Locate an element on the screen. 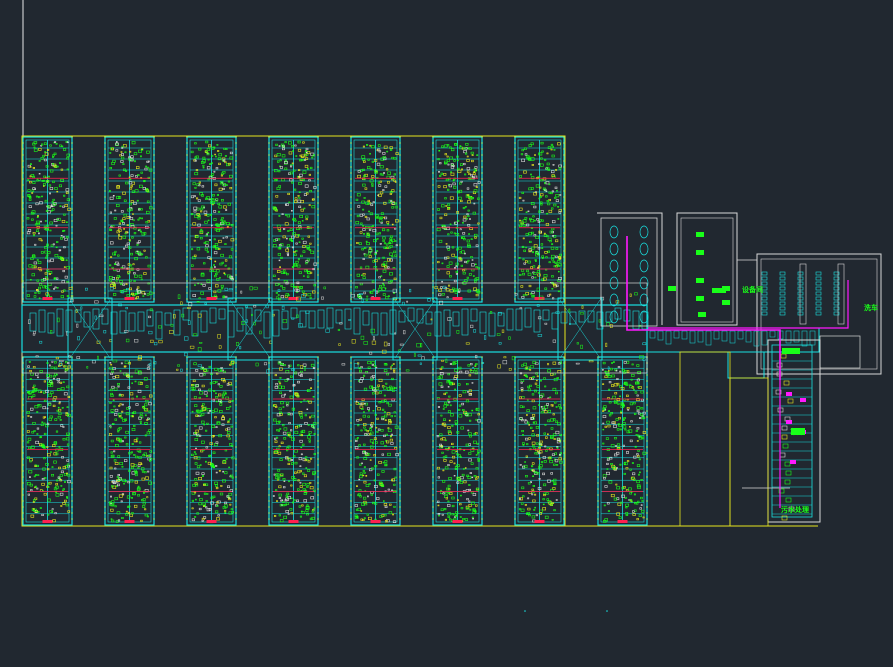 This screenshot has width=893, height=667. service-outline is located at coordinates (630, 268).